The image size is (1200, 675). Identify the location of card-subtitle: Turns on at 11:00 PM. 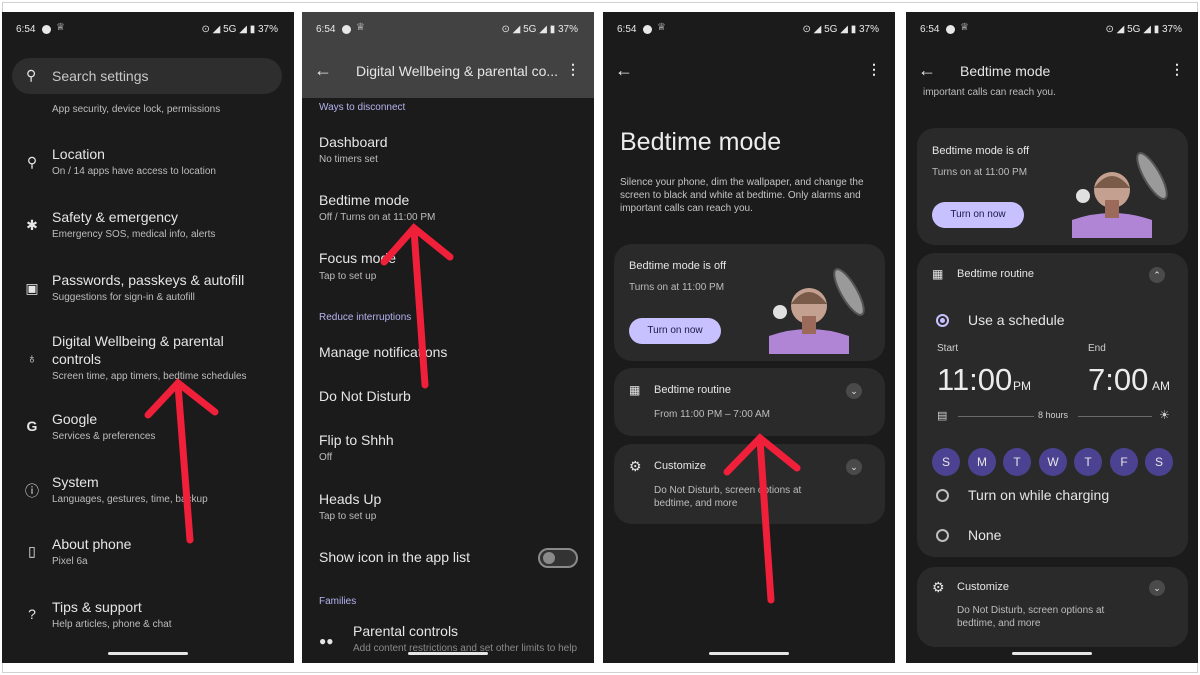
(677, 287).